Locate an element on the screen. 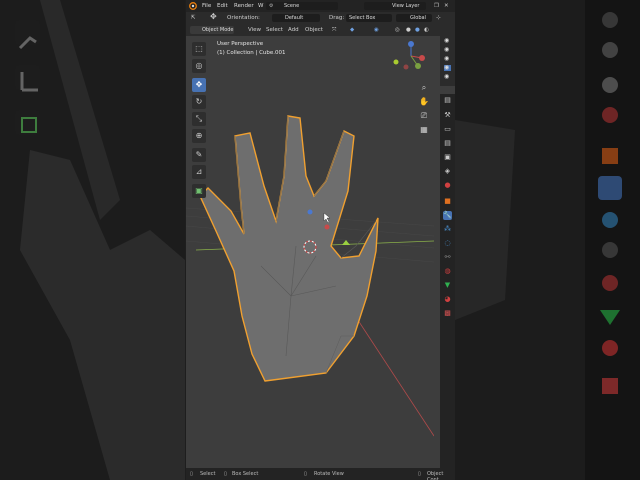  properties-tabs: ▤ ⚒ ▭ ▤ ▣ ◈ ● ■ 🔧 ⁂ ◌ ⚯ ◍ ▼ ◕ ▩ is located at coordinates (447, 281).